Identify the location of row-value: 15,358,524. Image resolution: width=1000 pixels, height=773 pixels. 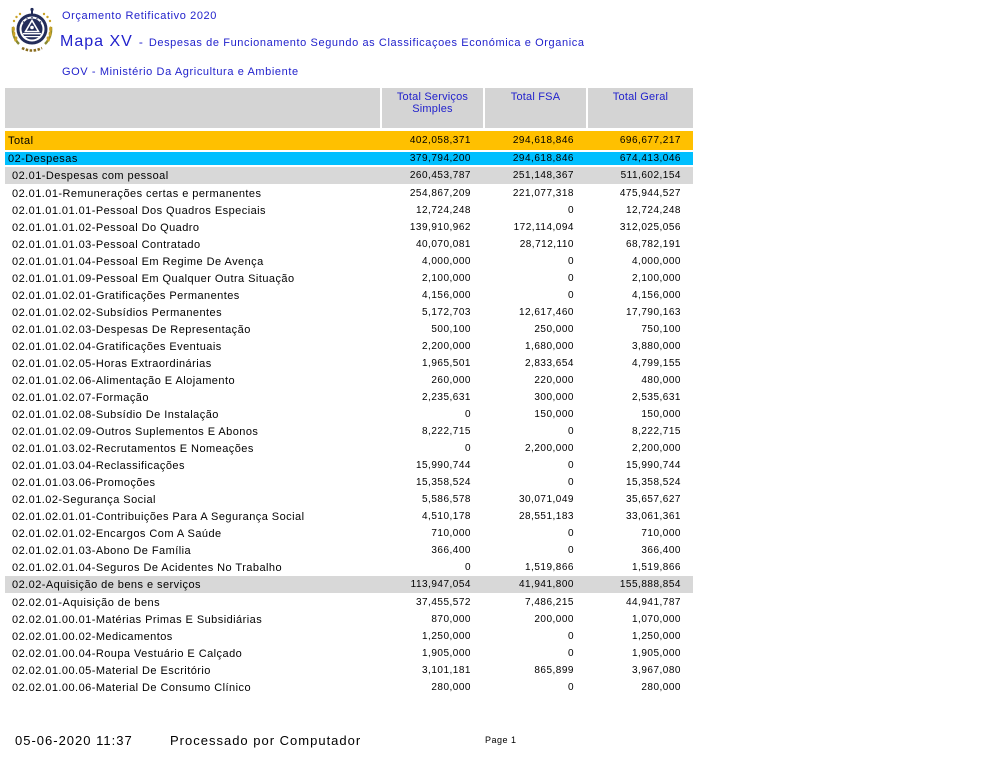
(653, 482).